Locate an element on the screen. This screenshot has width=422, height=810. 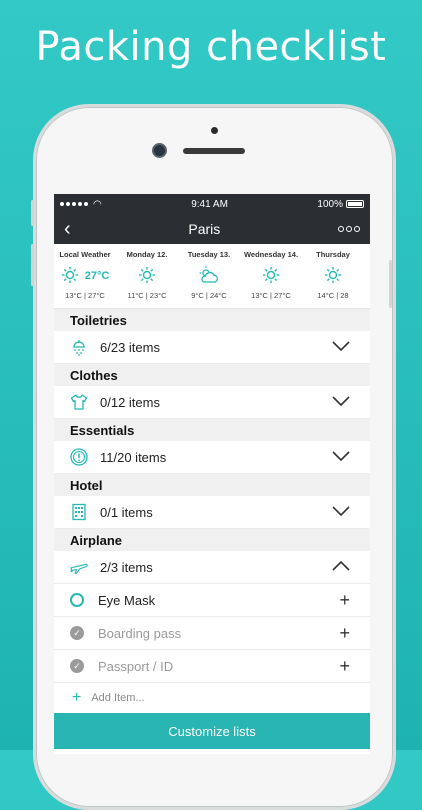
shower-icon is located at coordinates (79, 347).